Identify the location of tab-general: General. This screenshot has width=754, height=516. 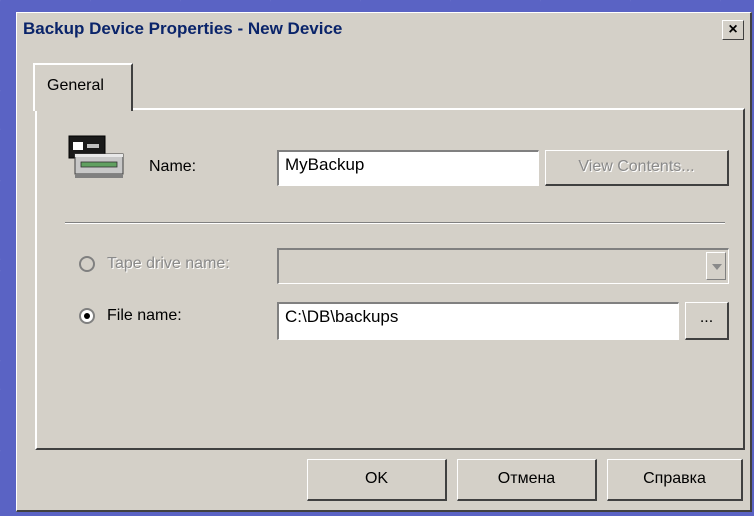
(83, 87).